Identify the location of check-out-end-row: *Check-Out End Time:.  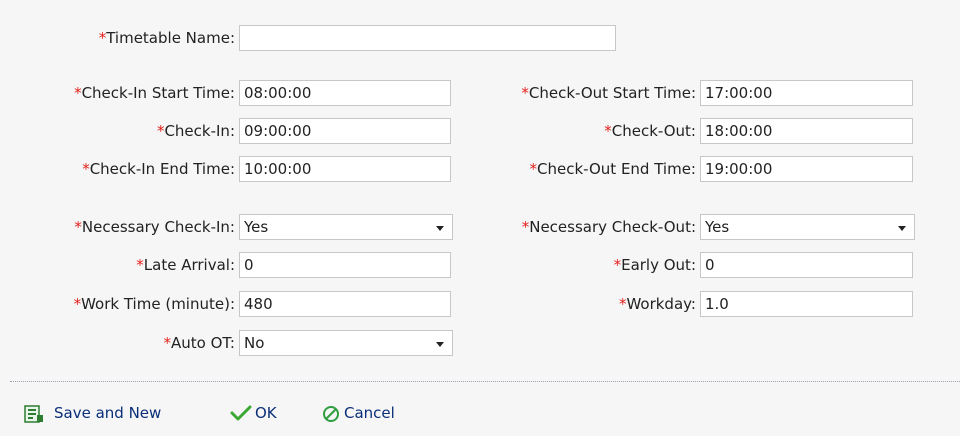
(710, 169).